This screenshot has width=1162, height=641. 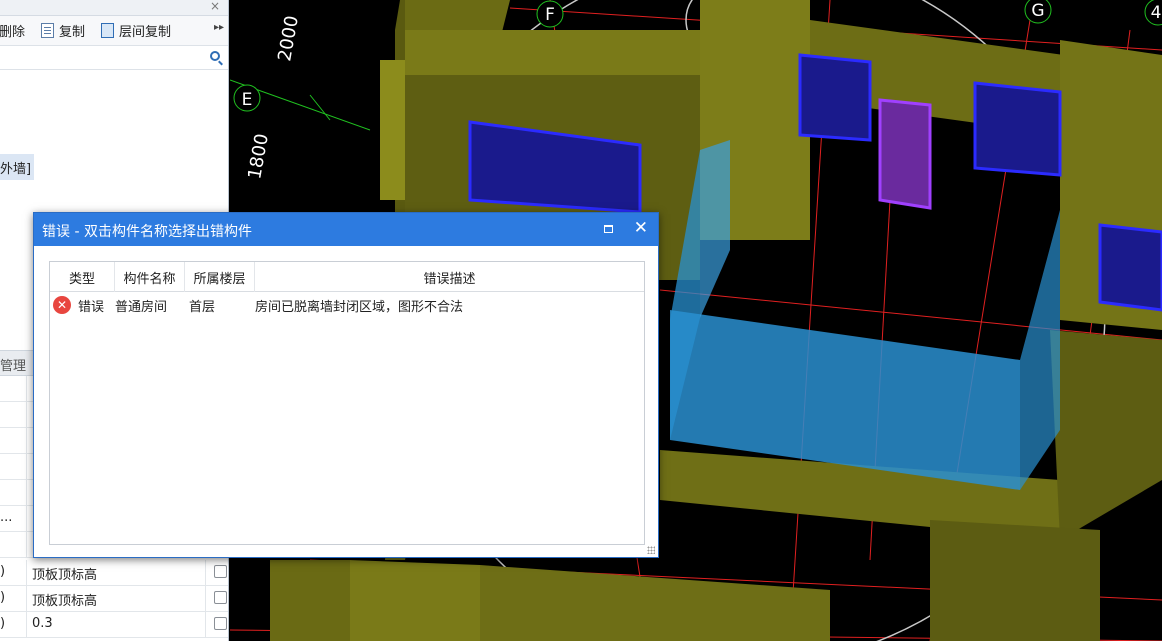 What do you see at coordinates (48, 30) in the screenshot?
I see `copy-icon` at bounding box center [48, 30].